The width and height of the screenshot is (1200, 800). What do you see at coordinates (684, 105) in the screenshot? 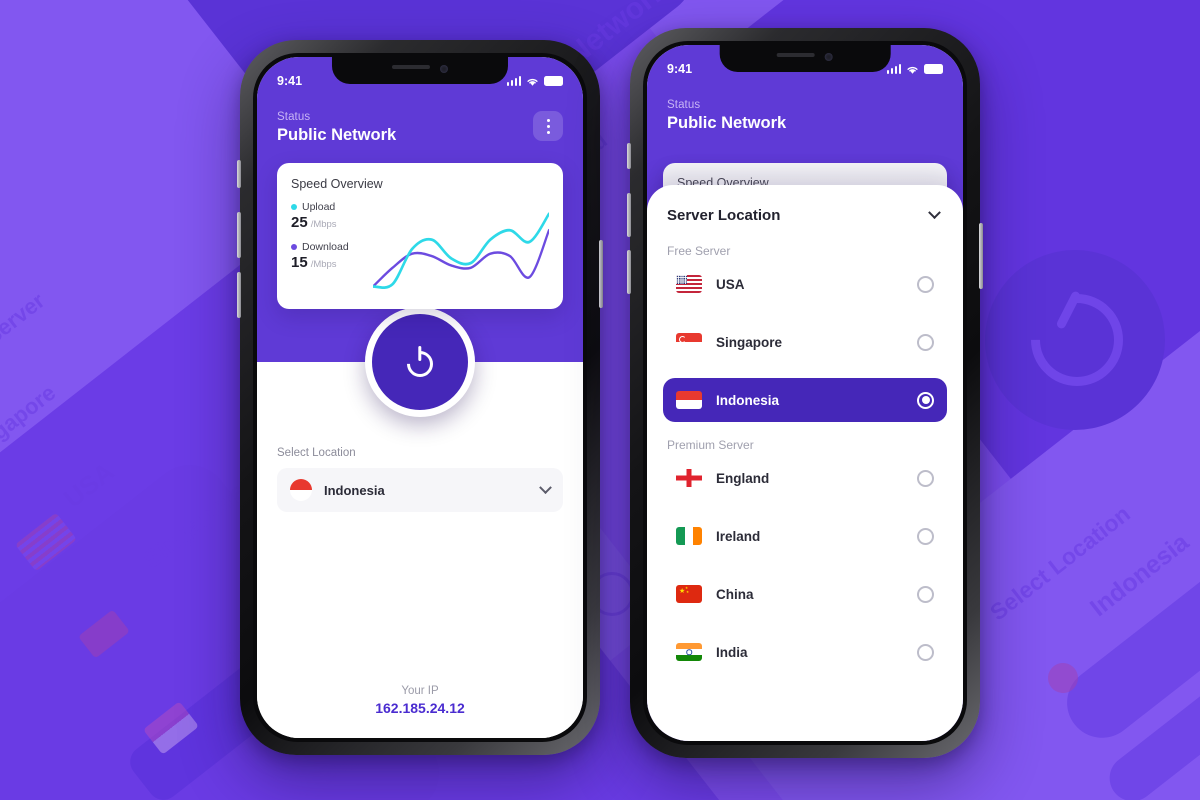
I see `status-label: Status` at bounding box center [684, 105].